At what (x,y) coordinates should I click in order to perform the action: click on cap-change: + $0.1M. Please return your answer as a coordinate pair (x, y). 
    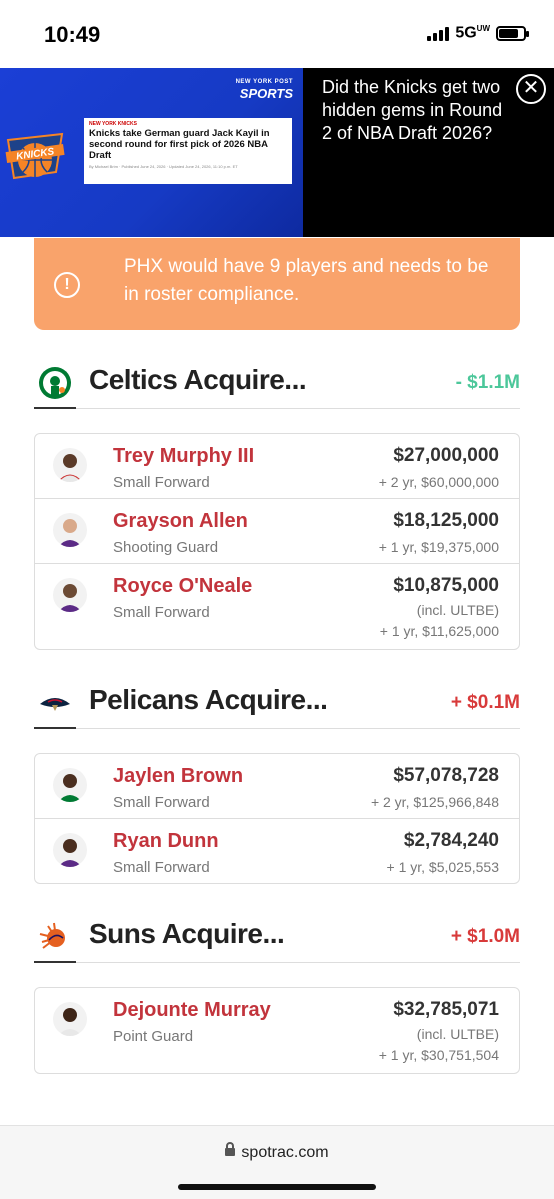
    Looking at the image, I should click on (485, 702).